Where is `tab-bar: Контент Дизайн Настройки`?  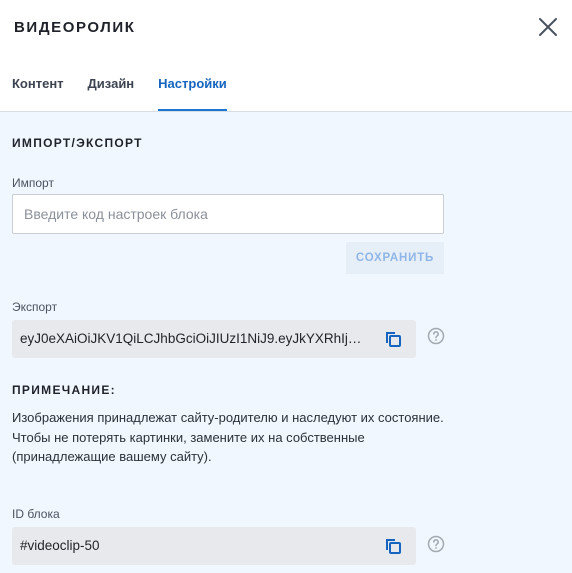
tab-bar: Контент Дизайн Настройки is located at coordinates (131, 93).